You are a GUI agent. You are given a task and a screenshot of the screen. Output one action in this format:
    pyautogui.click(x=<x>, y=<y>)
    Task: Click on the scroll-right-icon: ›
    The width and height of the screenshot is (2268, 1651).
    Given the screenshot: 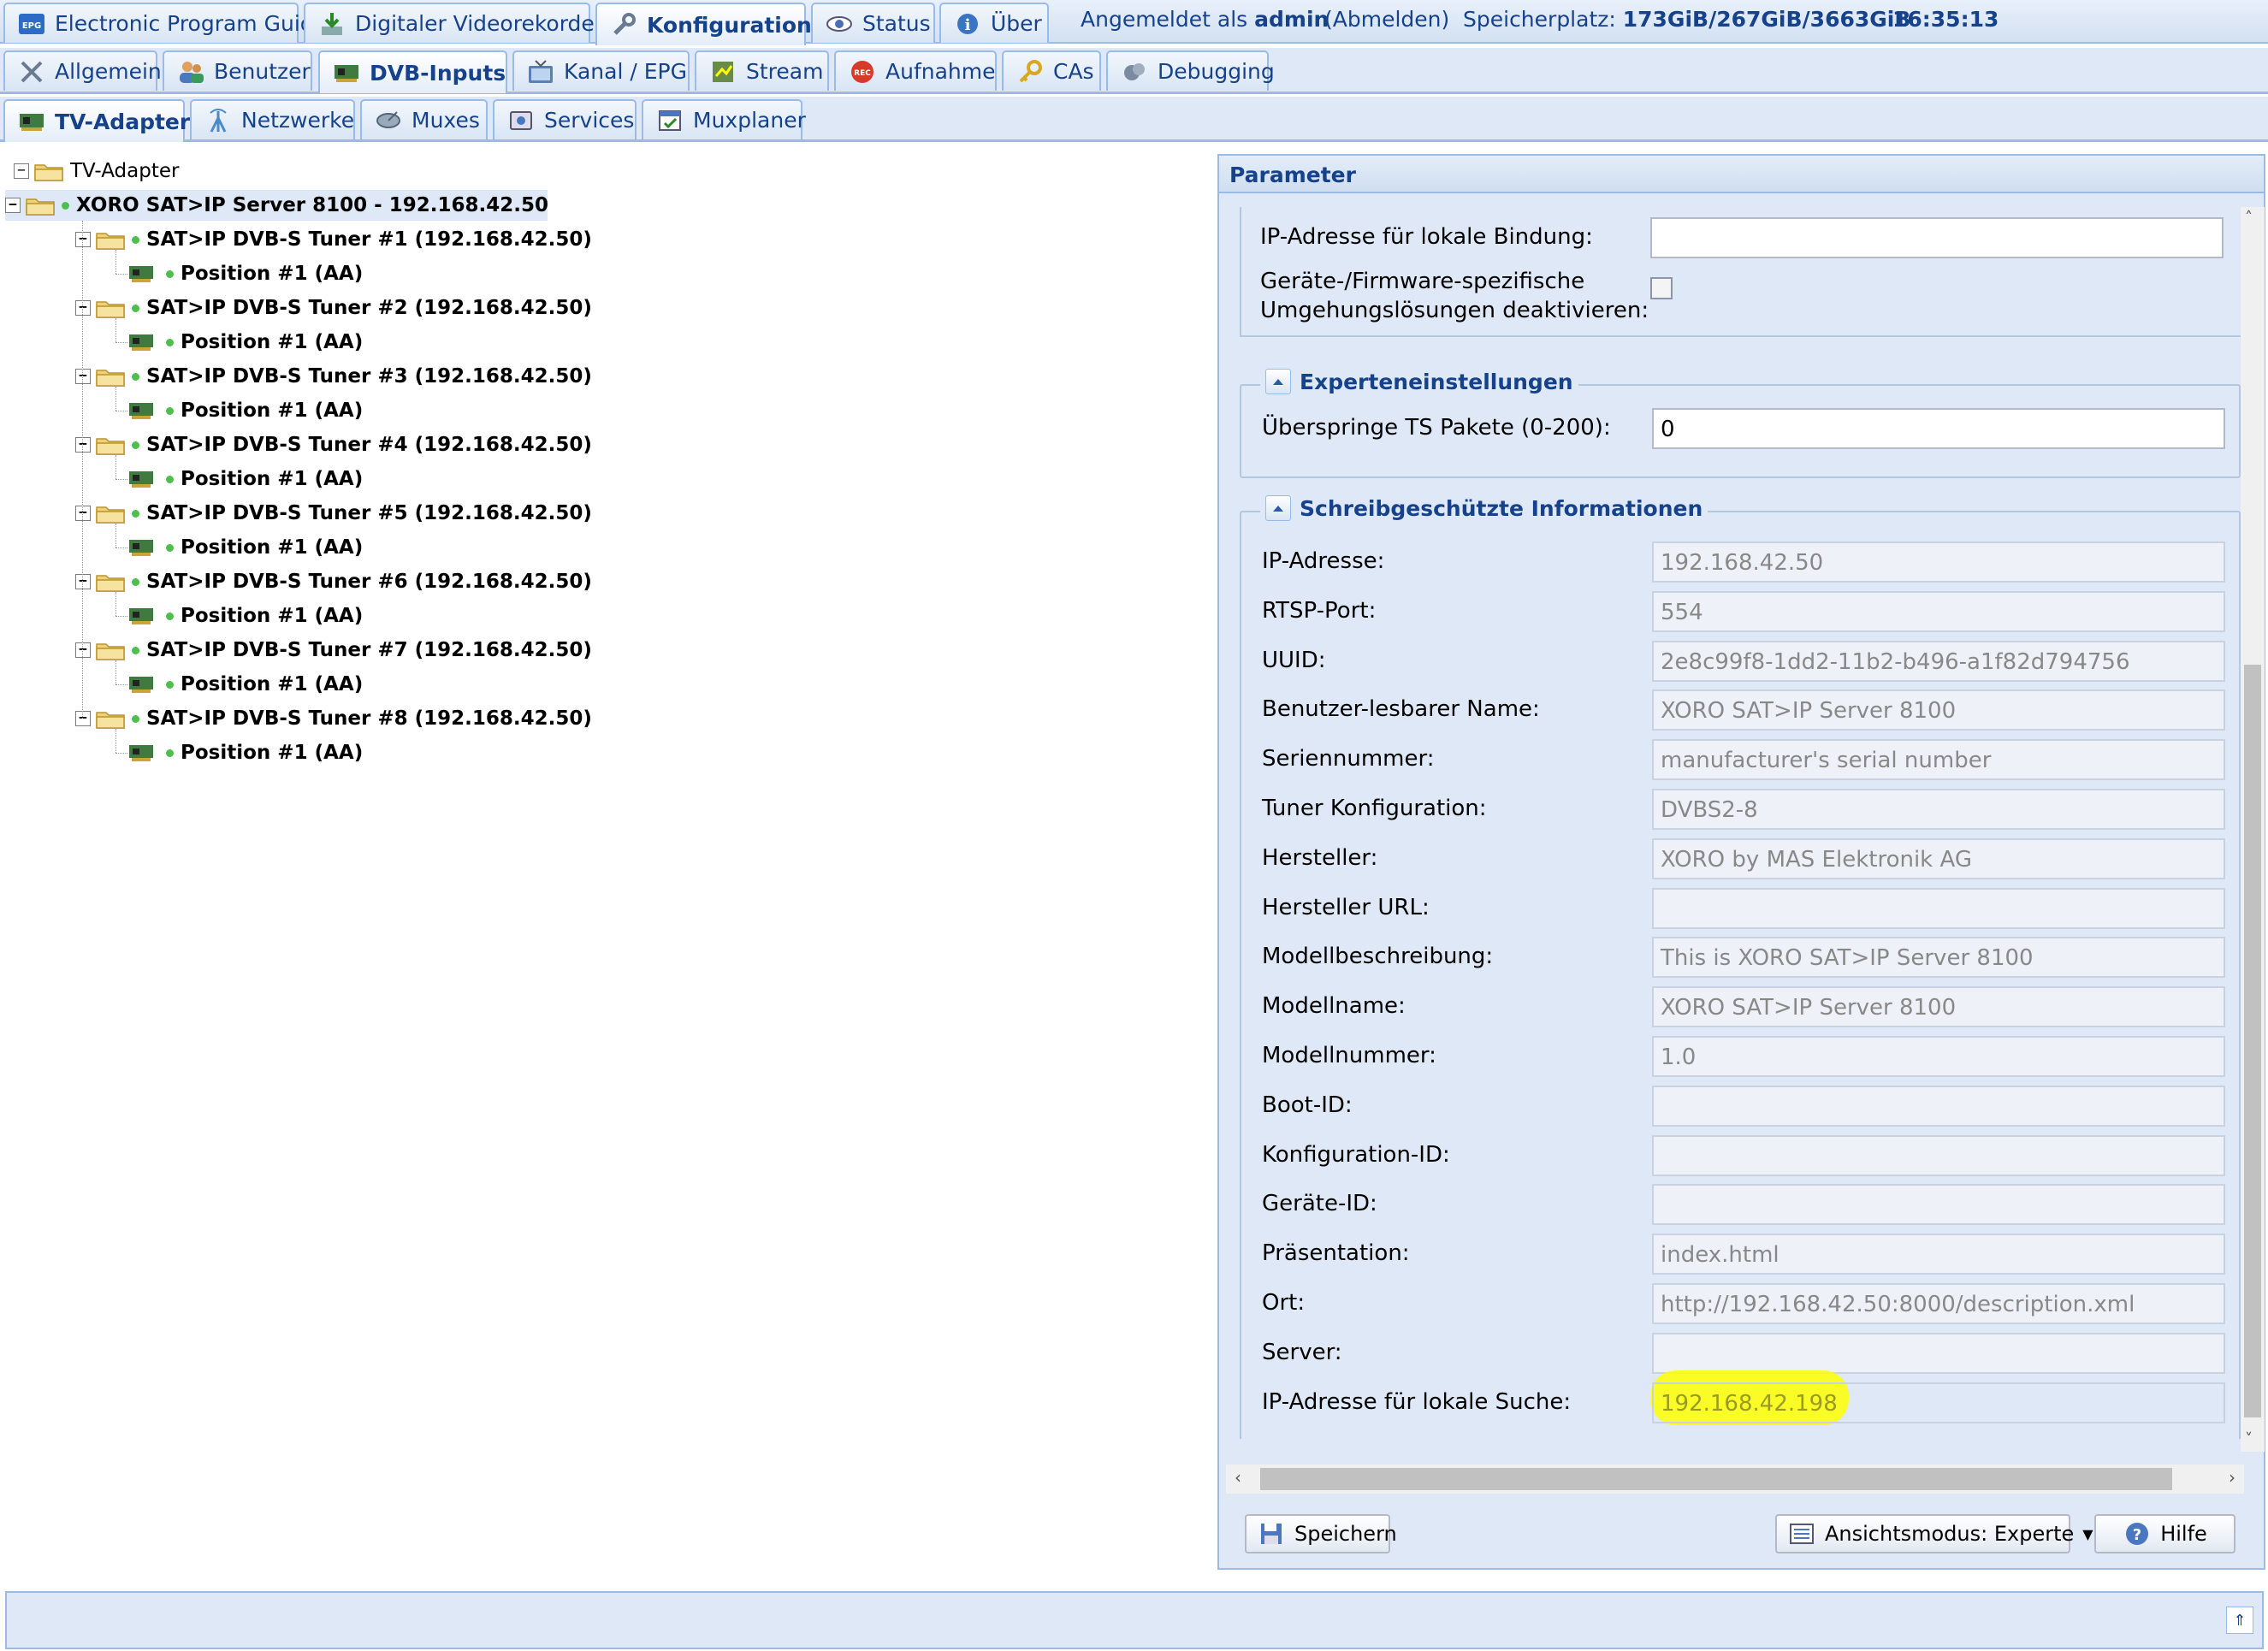 What is the action you would take?
    pyautogui.click(x=2232, y=1477)
    